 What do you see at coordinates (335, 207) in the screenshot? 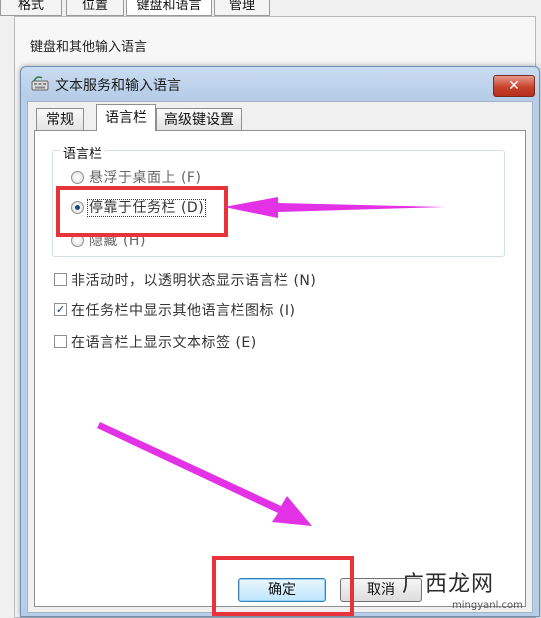
I see `arrow-to-dock-option` at bounding box center [335, 207].